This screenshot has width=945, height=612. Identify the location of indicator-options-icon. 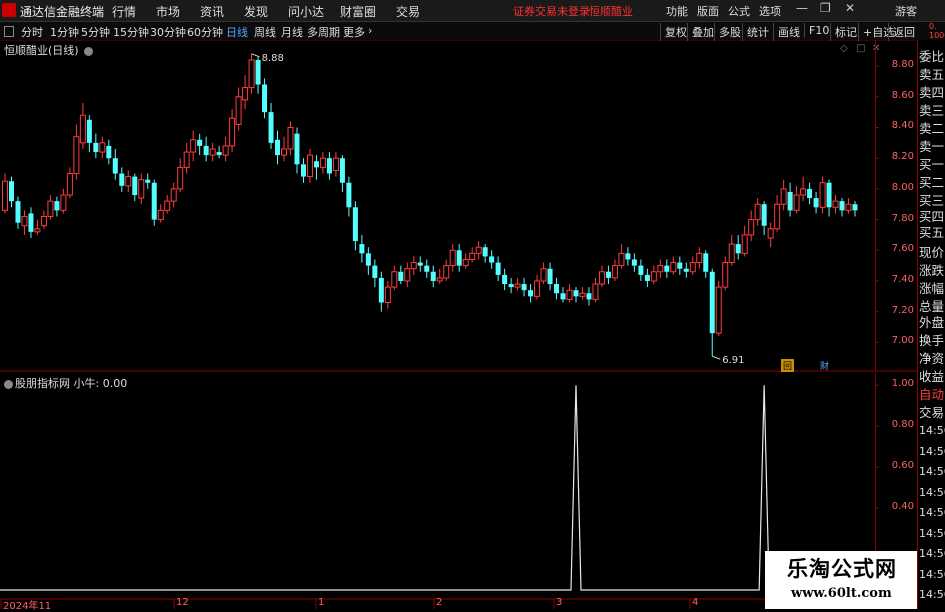
(8, 384).